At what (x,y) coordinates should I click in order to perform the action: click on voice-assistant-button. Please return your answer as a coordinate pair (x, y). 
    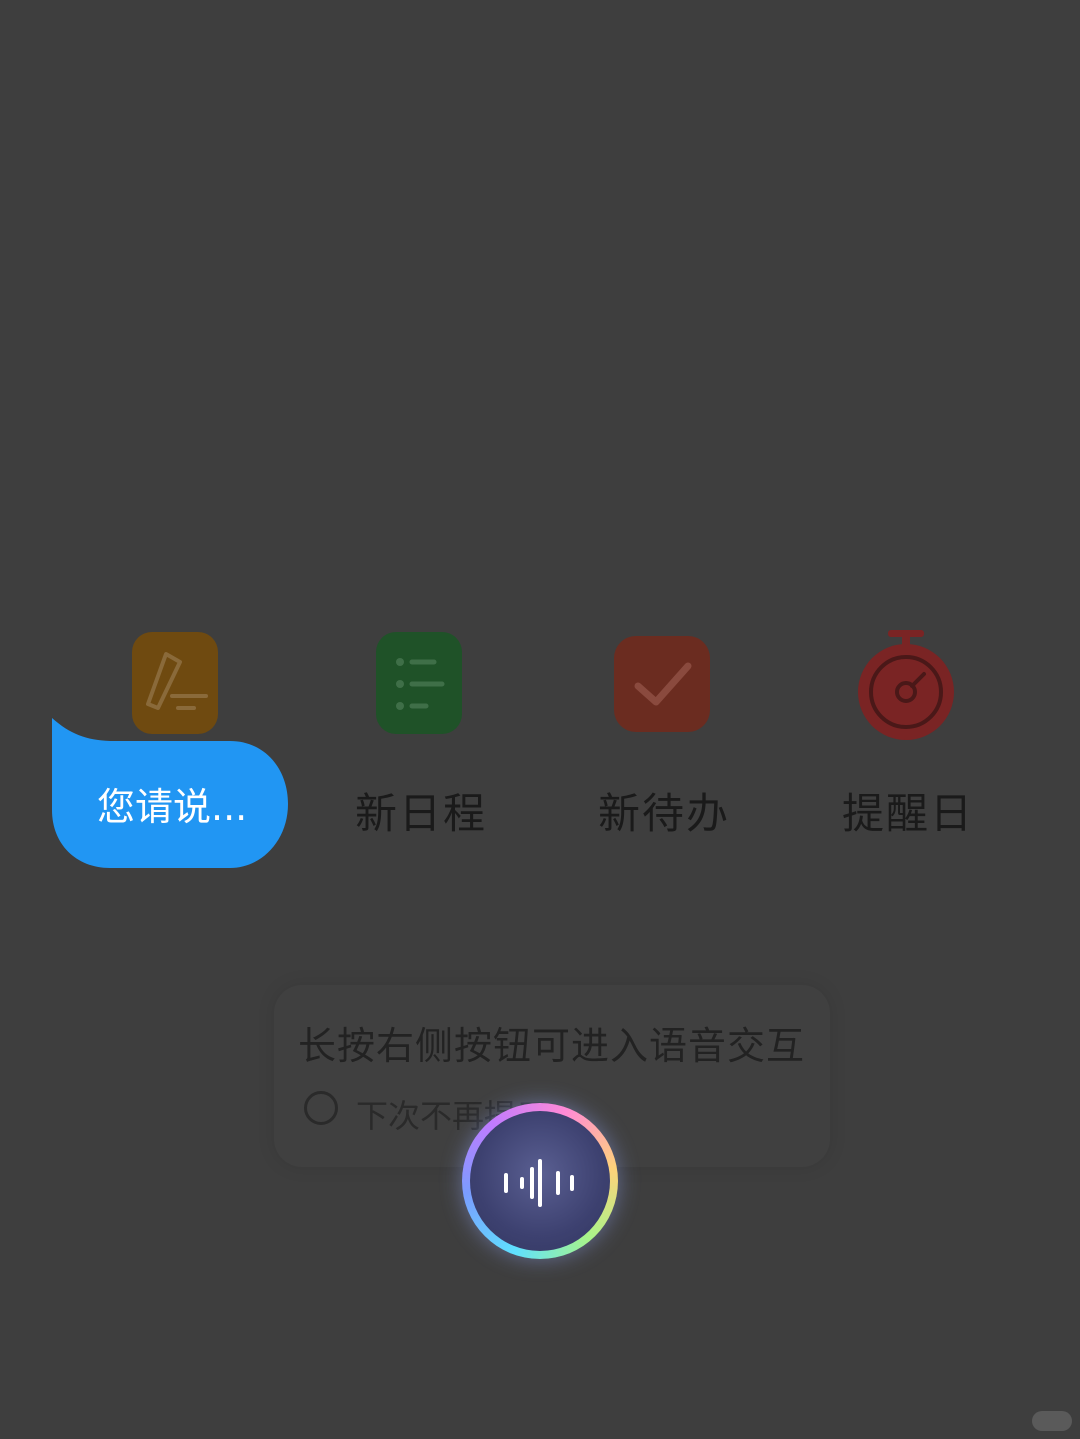
    Looking at the image, I should click on (540, 1181).